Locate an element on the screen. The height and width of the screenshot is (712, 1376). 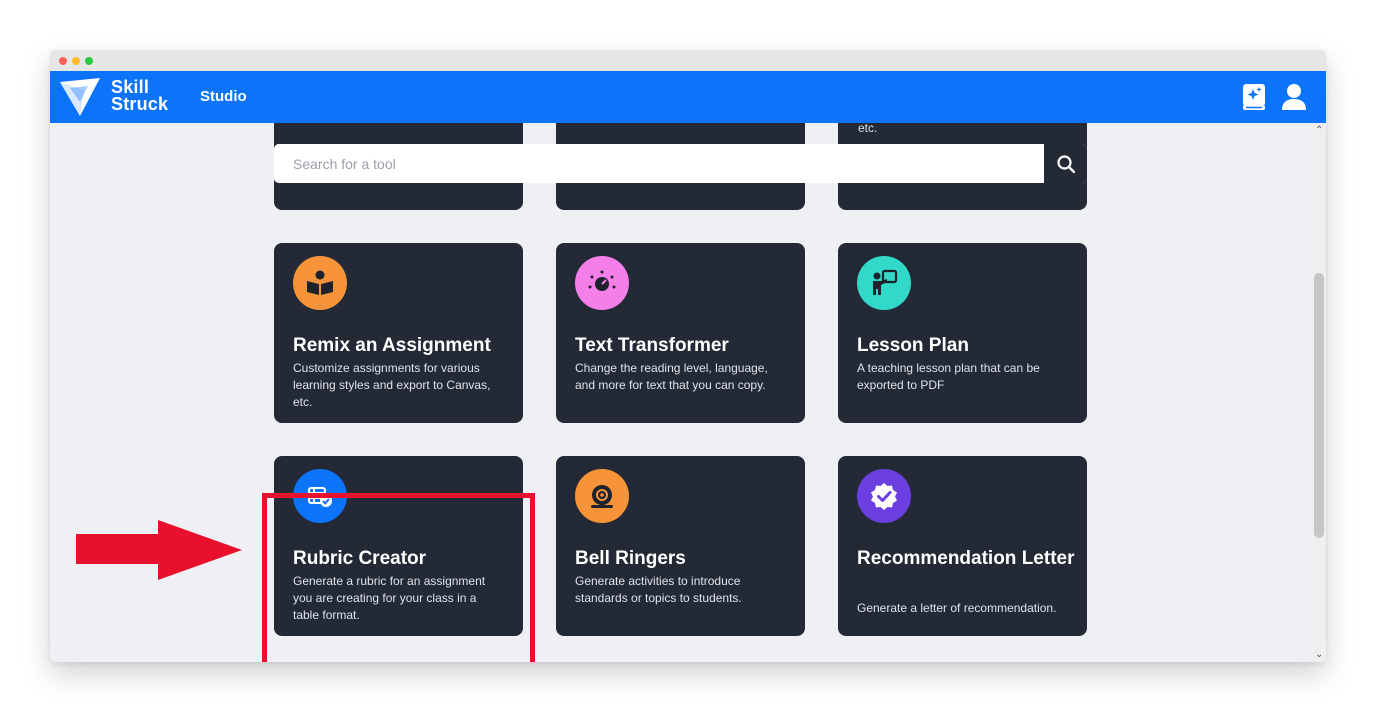
teacher-board-icon is located at coordinates (884, 283).